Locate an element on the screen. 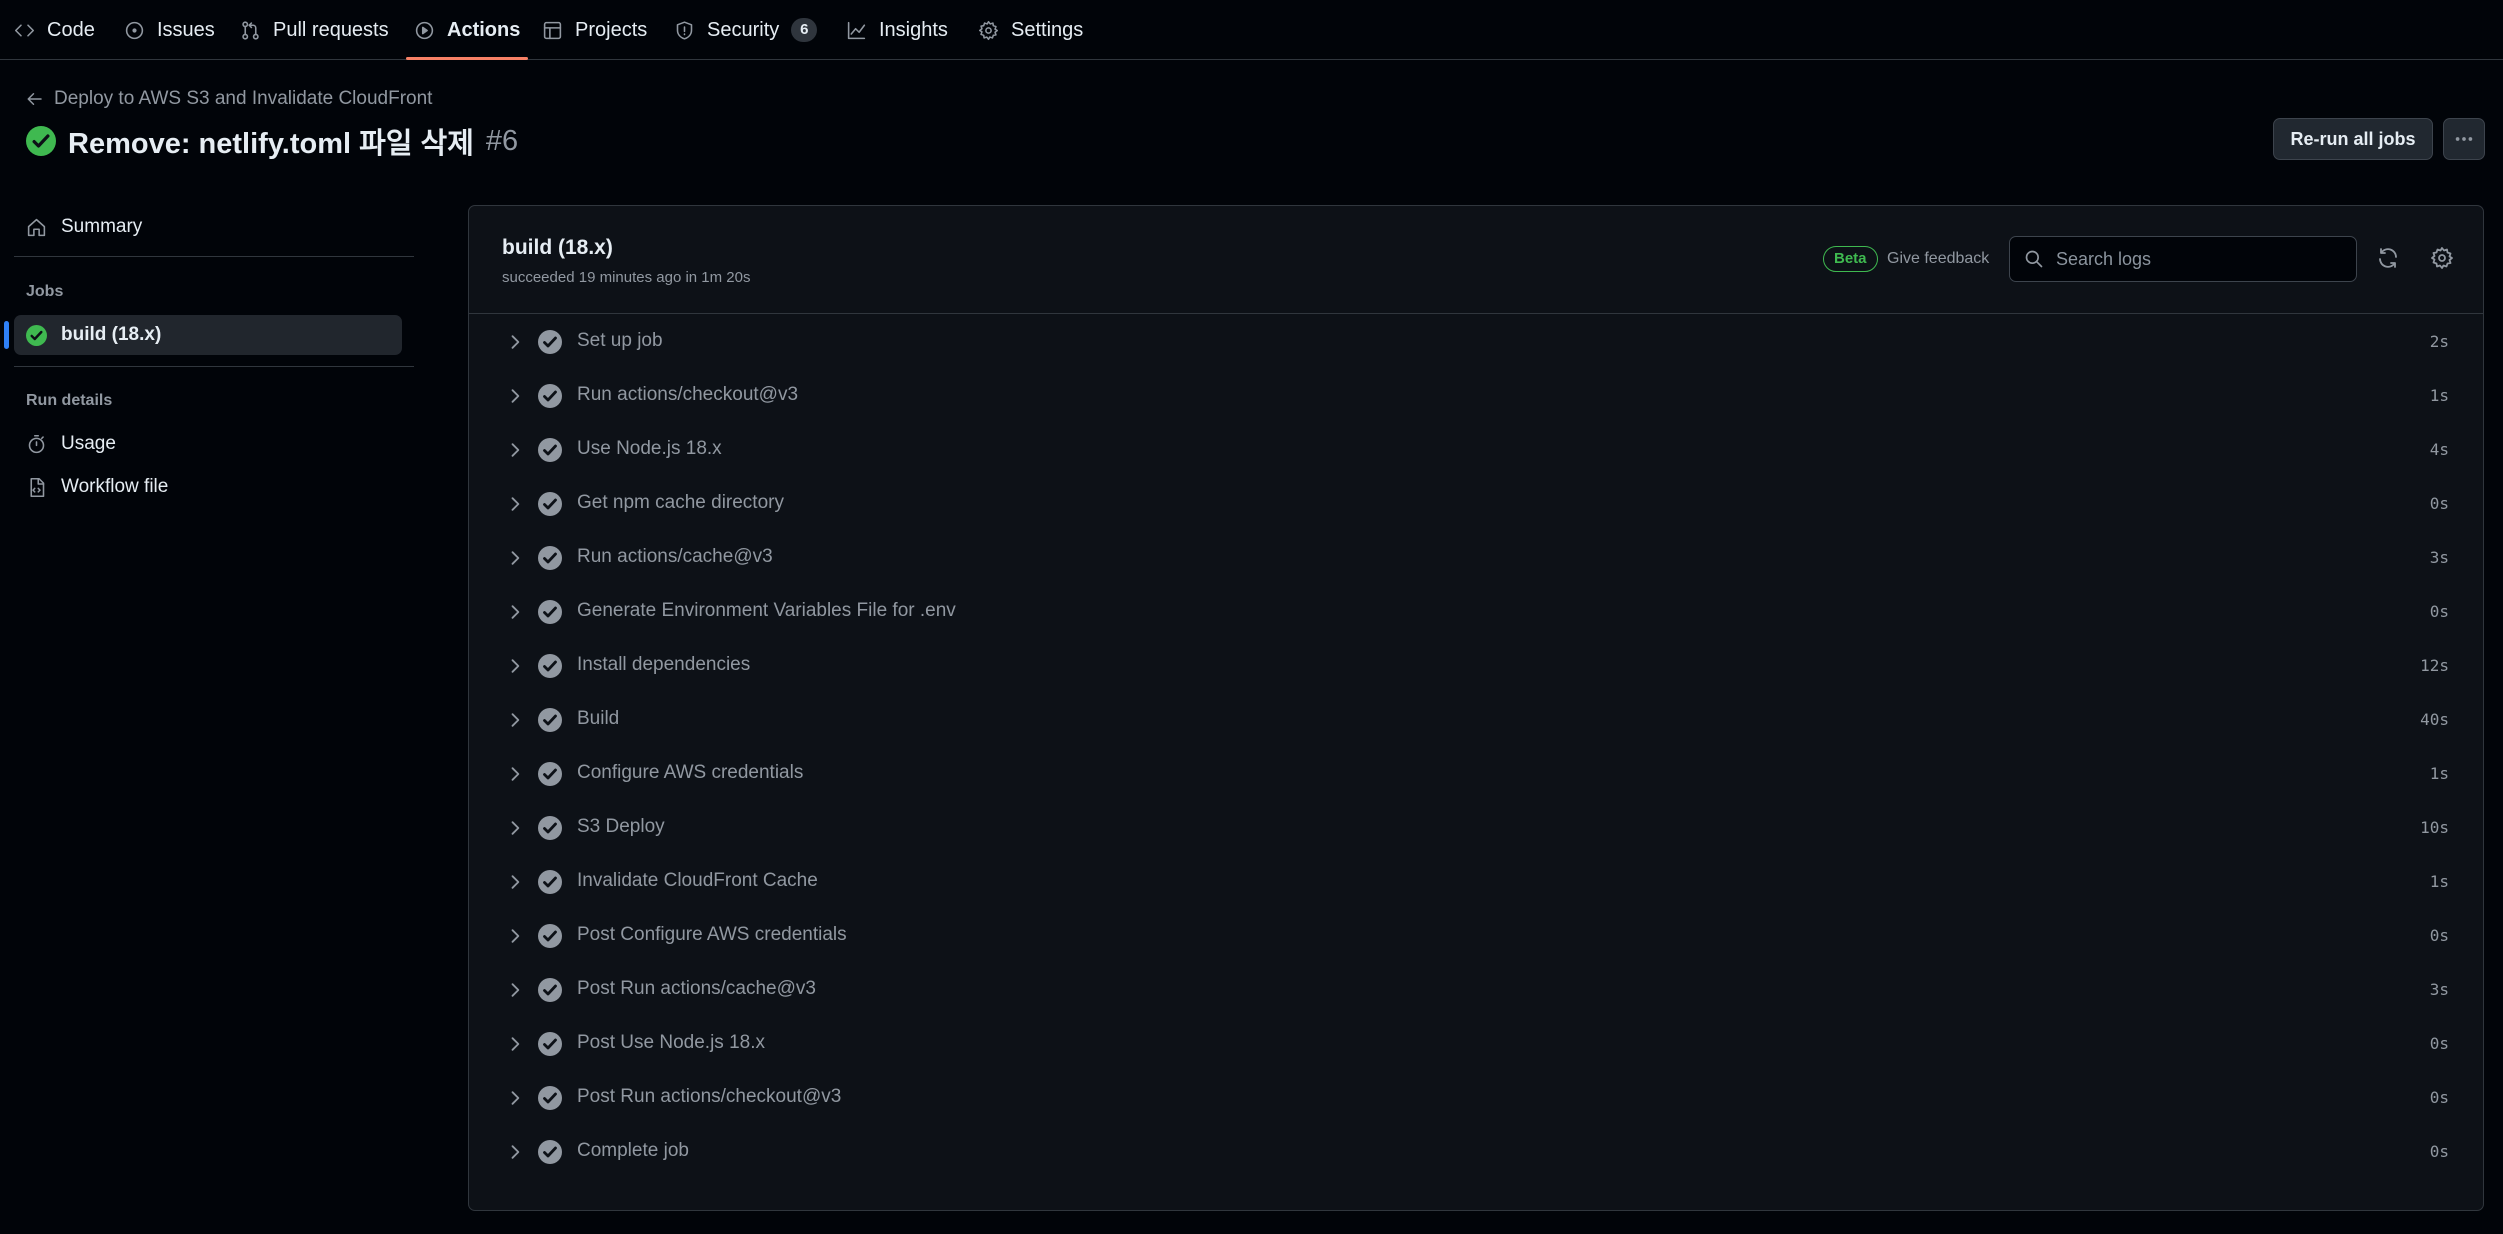  step-name: Set up job is located at coordinates (620, 340).